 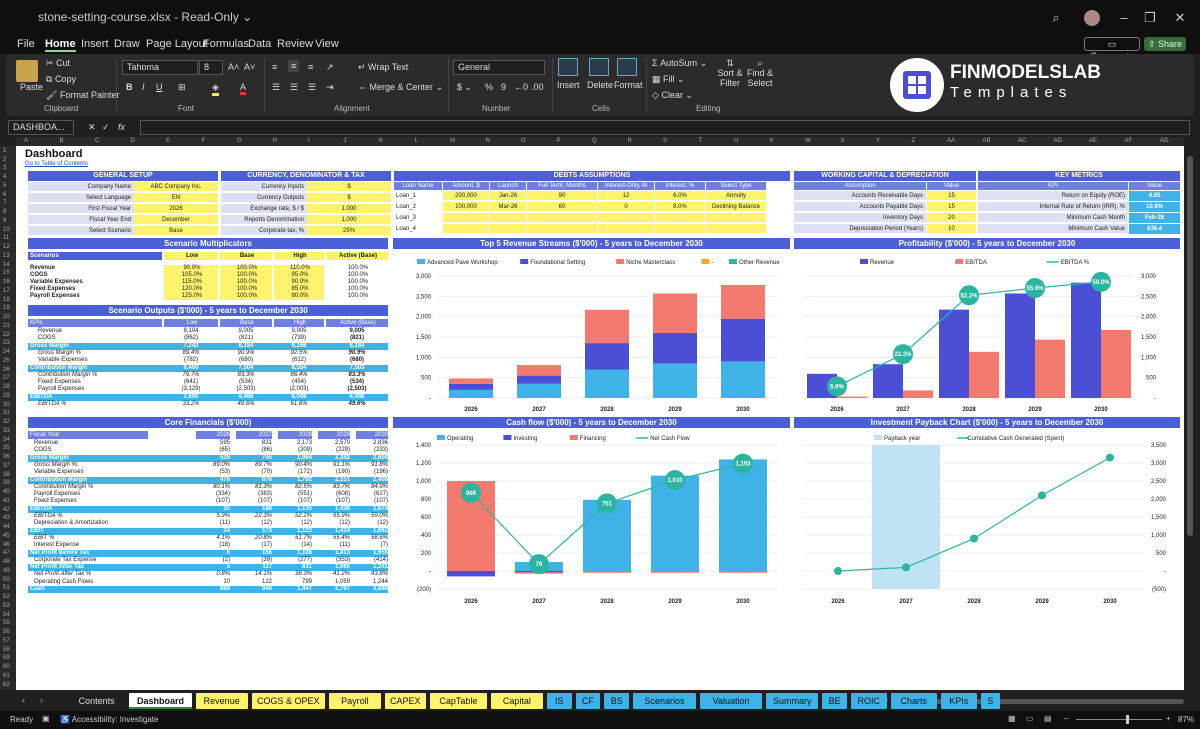 I want to click on column-header: M, so click(x=452, y=141).